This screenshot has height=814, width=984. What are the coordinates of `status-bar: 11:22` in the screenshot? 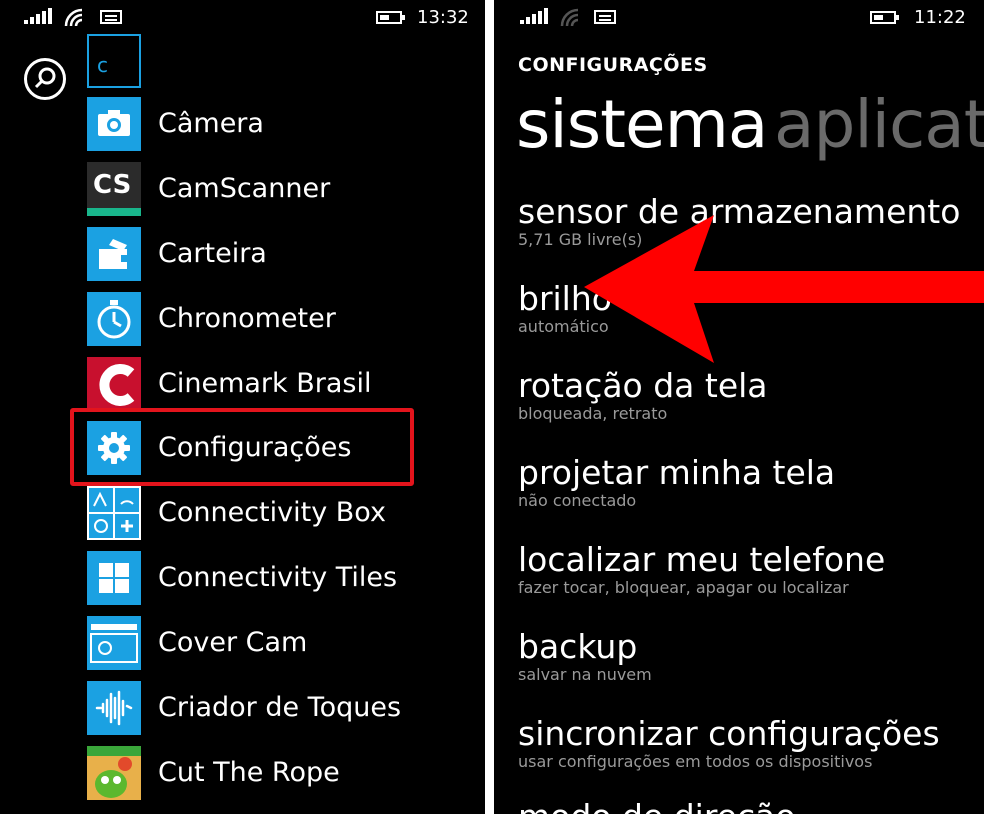 It's located at (739, 18).